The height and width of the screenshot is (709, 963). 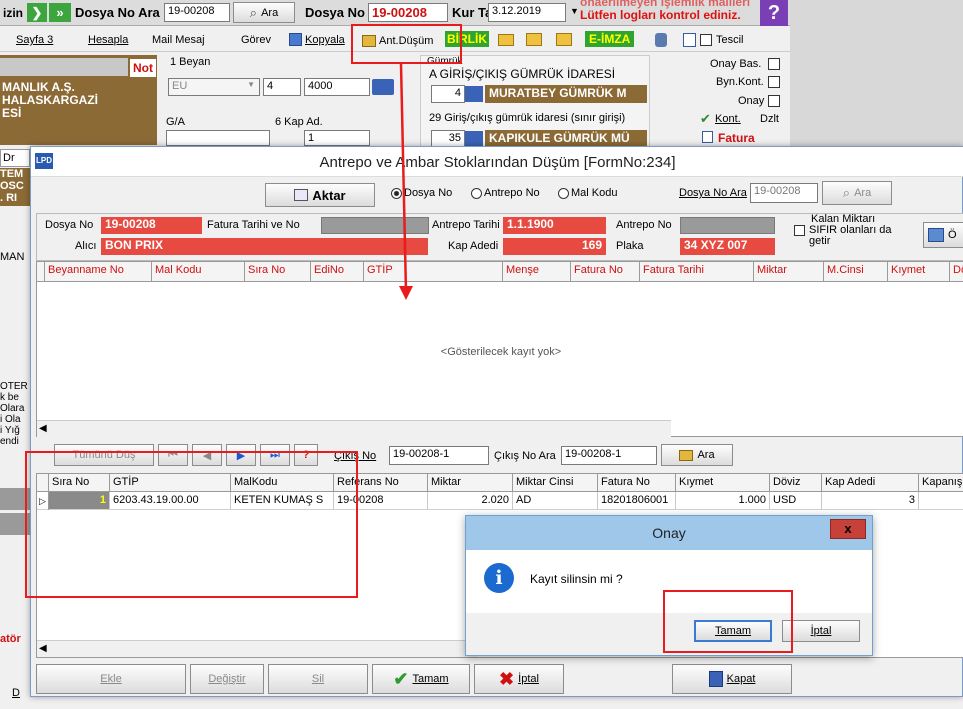 What do you see at coordinates (956, 271) in the screenshot?
I see `col-doviz: Döviz` at bounding box center [956, 271].